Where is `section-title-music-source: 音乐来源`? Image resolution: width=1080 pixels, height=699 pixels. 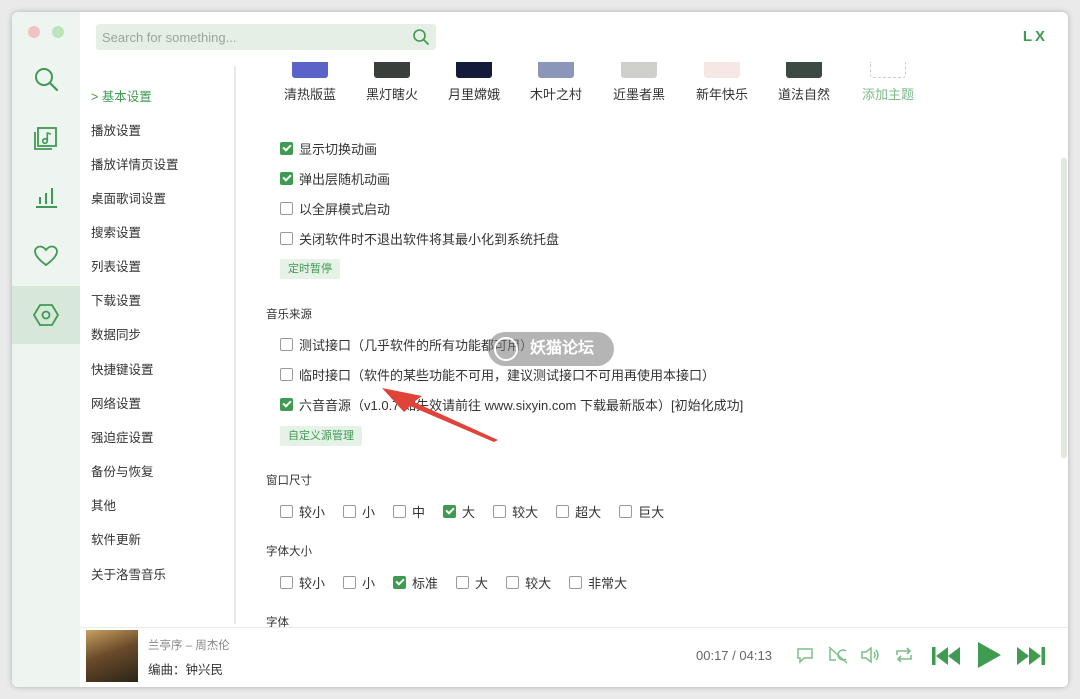
section-title-music-source: 音乐来源 is located at coordinates (289, 315).